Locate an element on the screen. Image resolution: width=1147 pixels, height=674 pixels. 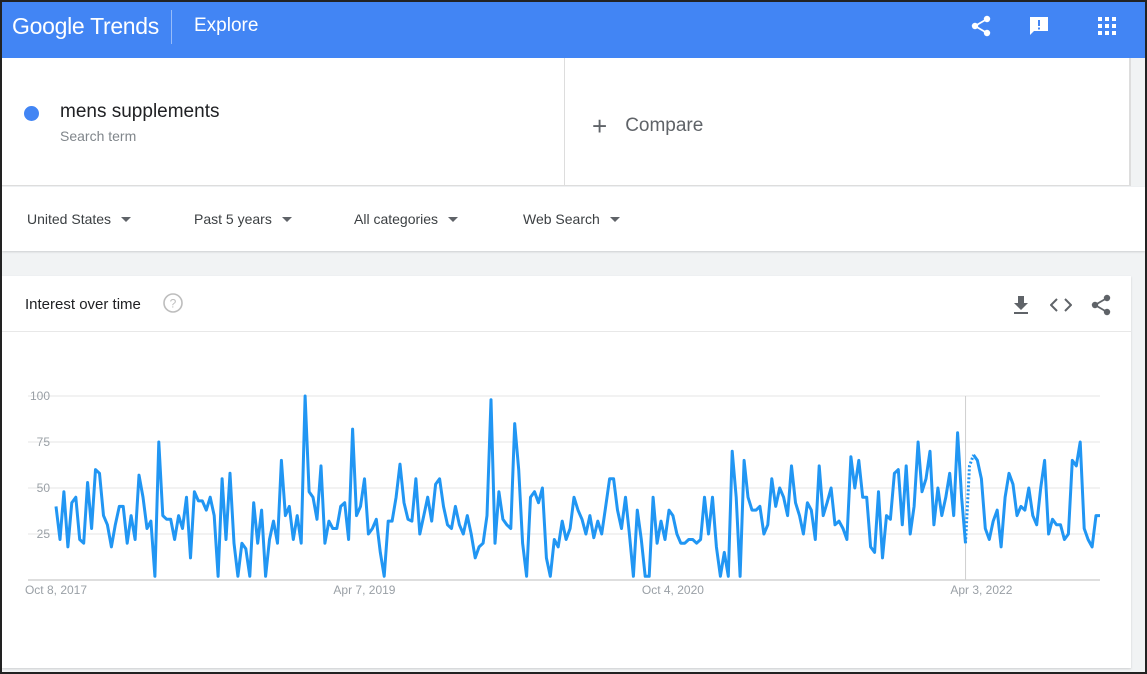
category-label: All categories is located at coordinates (396, 219).